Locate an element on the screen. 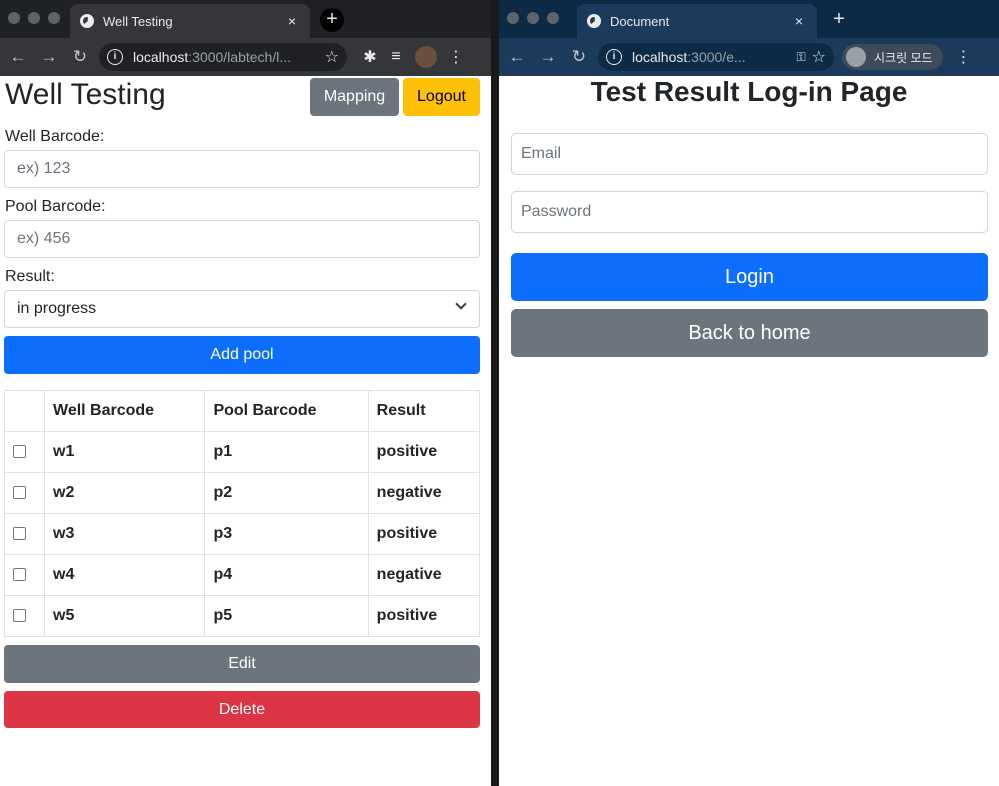 The image size is (999, 786). tab-strip: Well Testing × + is located at coordinates (245, 19).